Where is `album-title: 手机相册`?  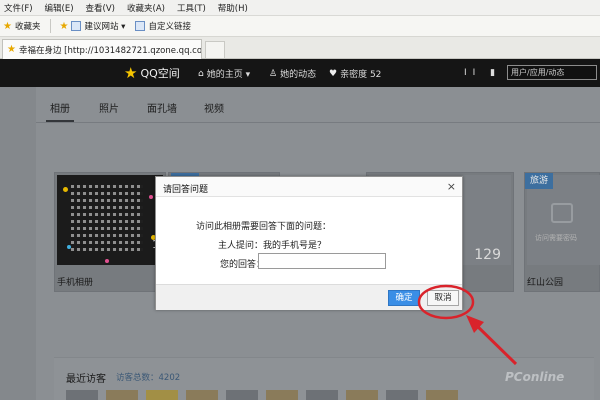 album-title: 手机相册 is located at coordinates (75, 283).